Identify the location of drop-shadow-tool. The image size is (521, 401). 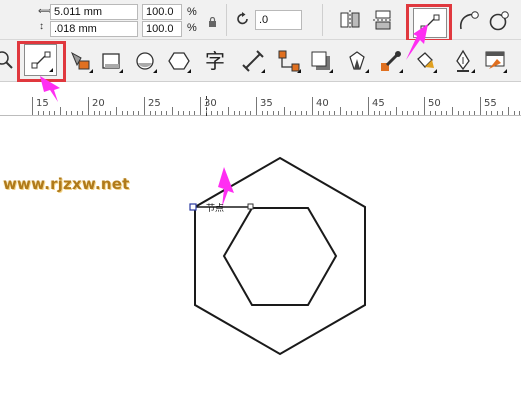
(321, 61).